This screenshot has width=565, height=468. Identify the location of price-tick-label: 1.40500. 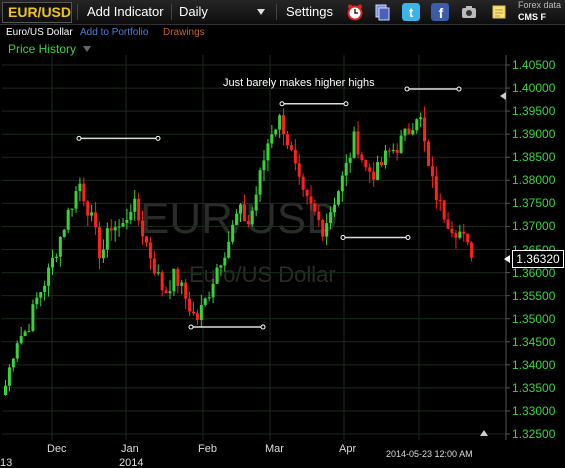
(534, 65).